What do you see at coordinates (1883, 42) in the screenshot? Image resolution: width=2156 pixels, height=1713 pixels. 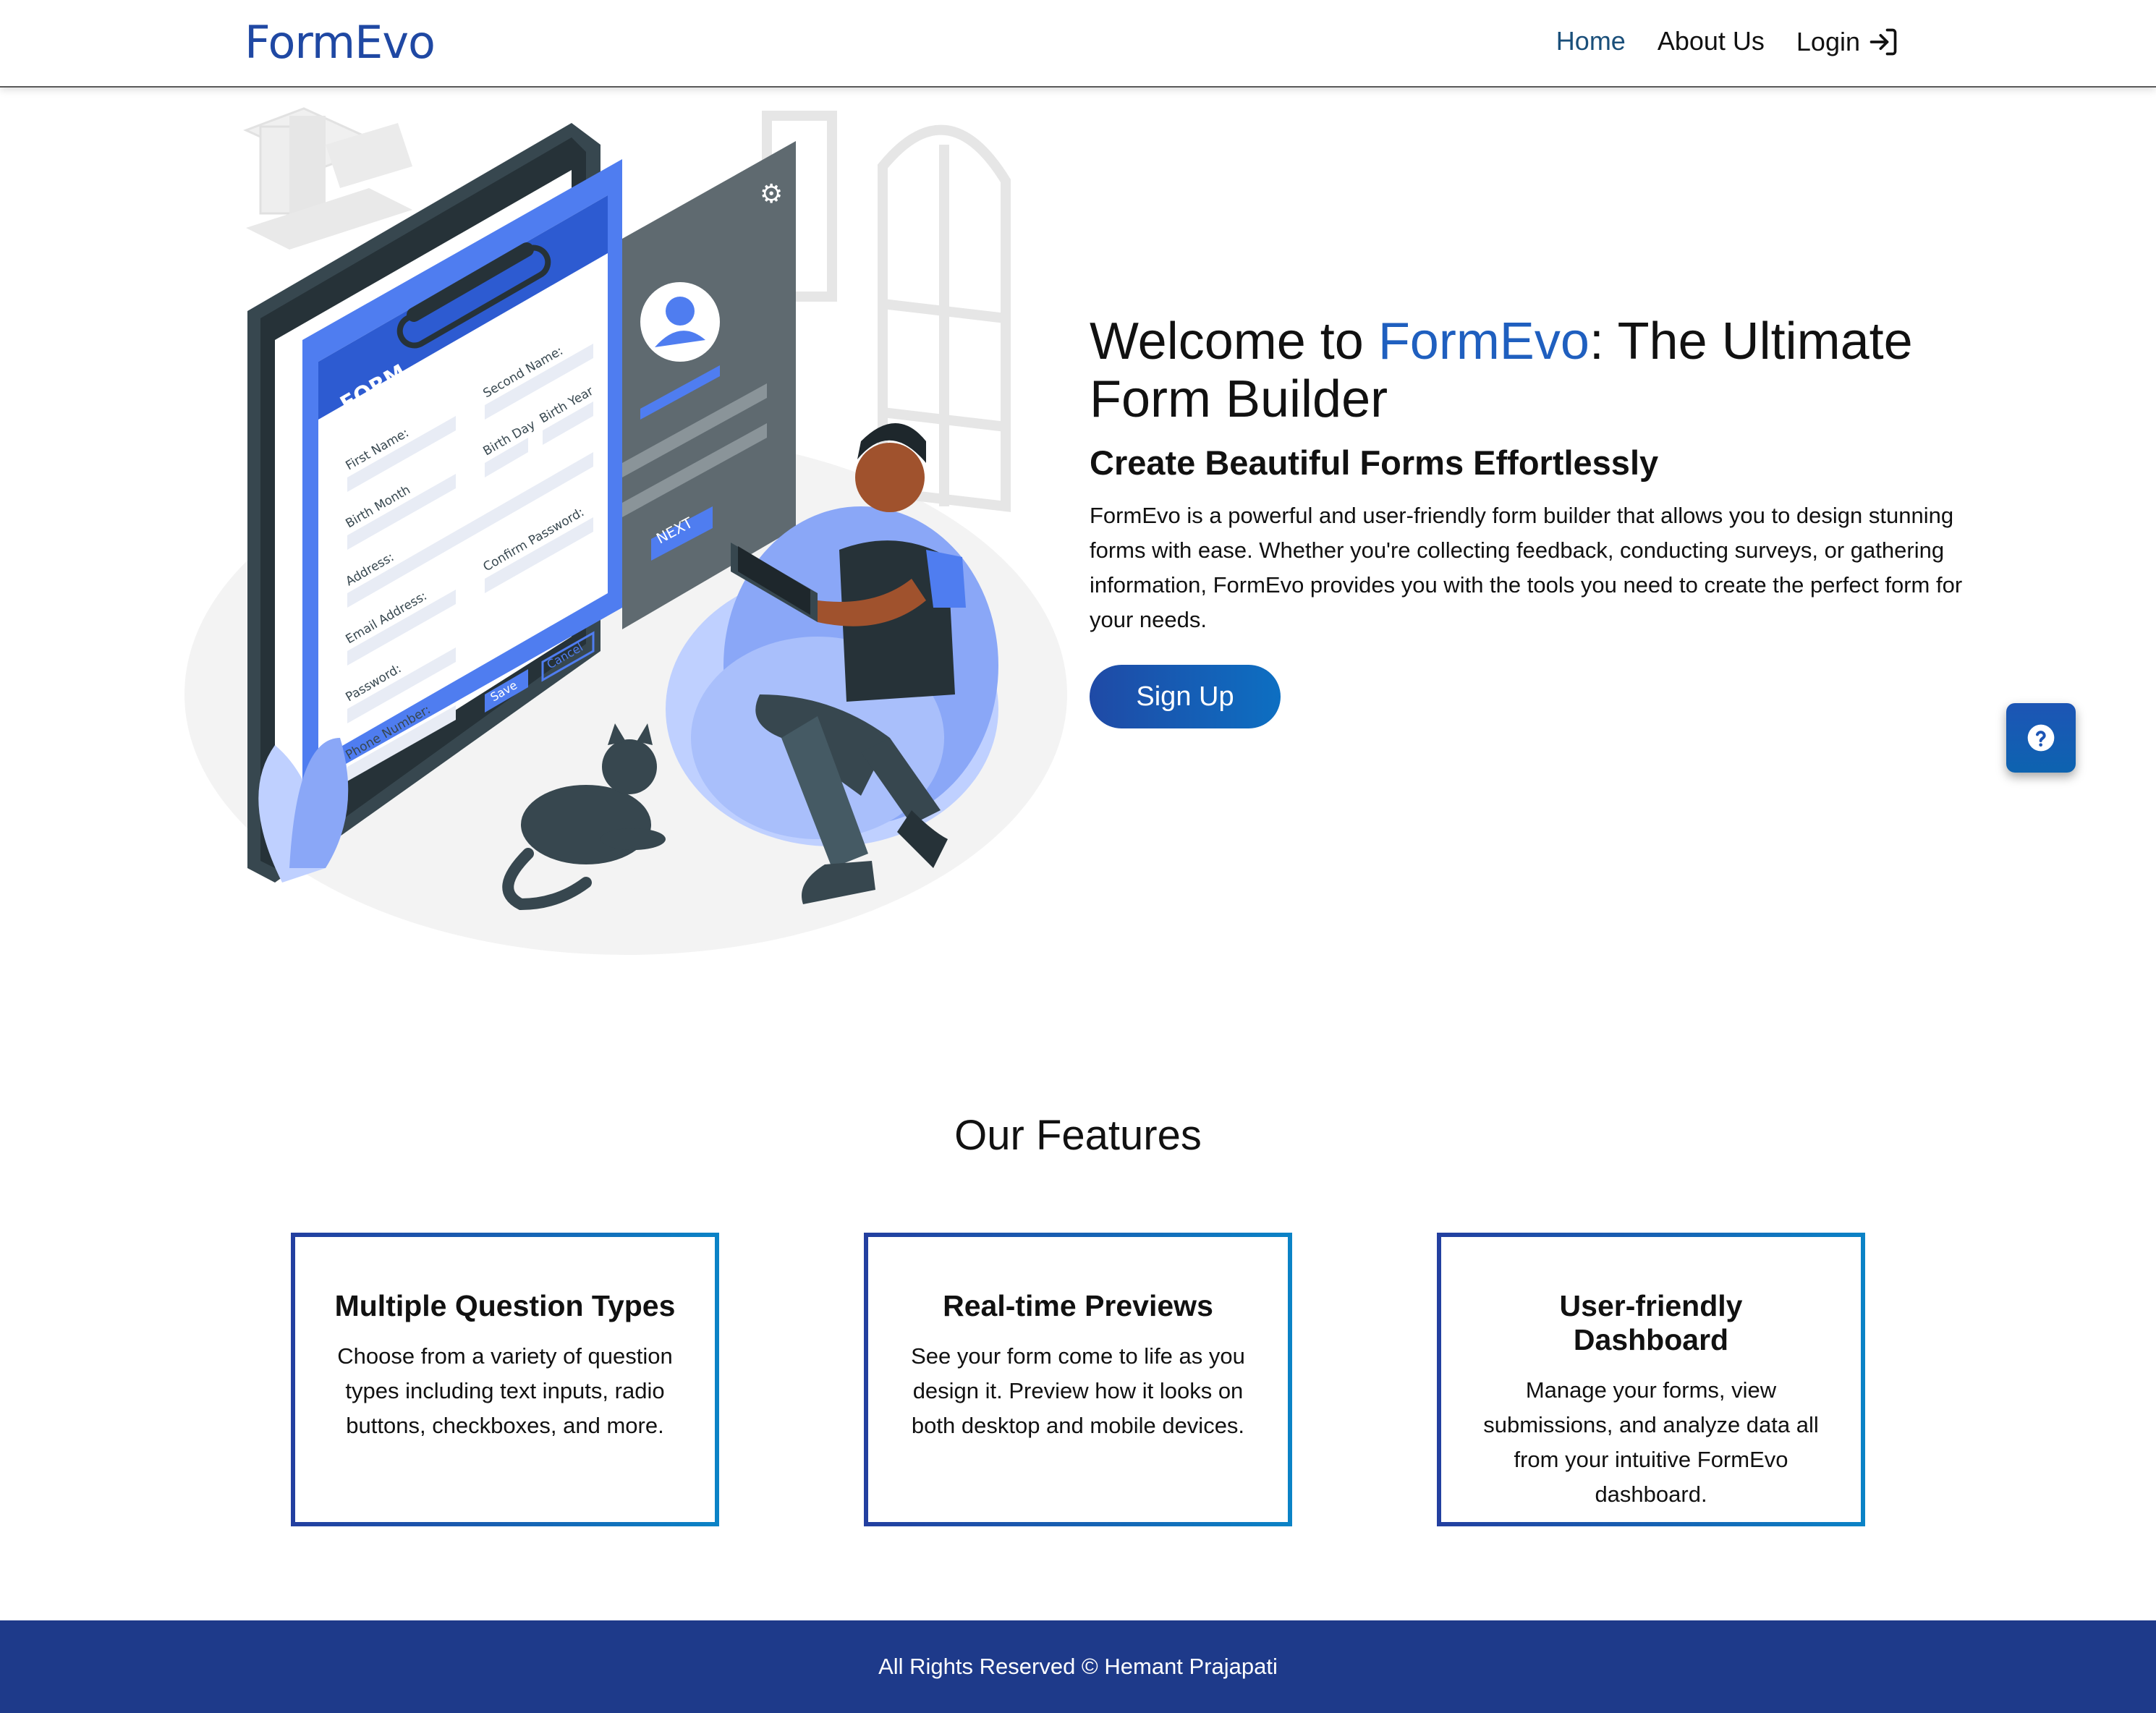 I see `login-icon` at bounding box center [1883, 42].